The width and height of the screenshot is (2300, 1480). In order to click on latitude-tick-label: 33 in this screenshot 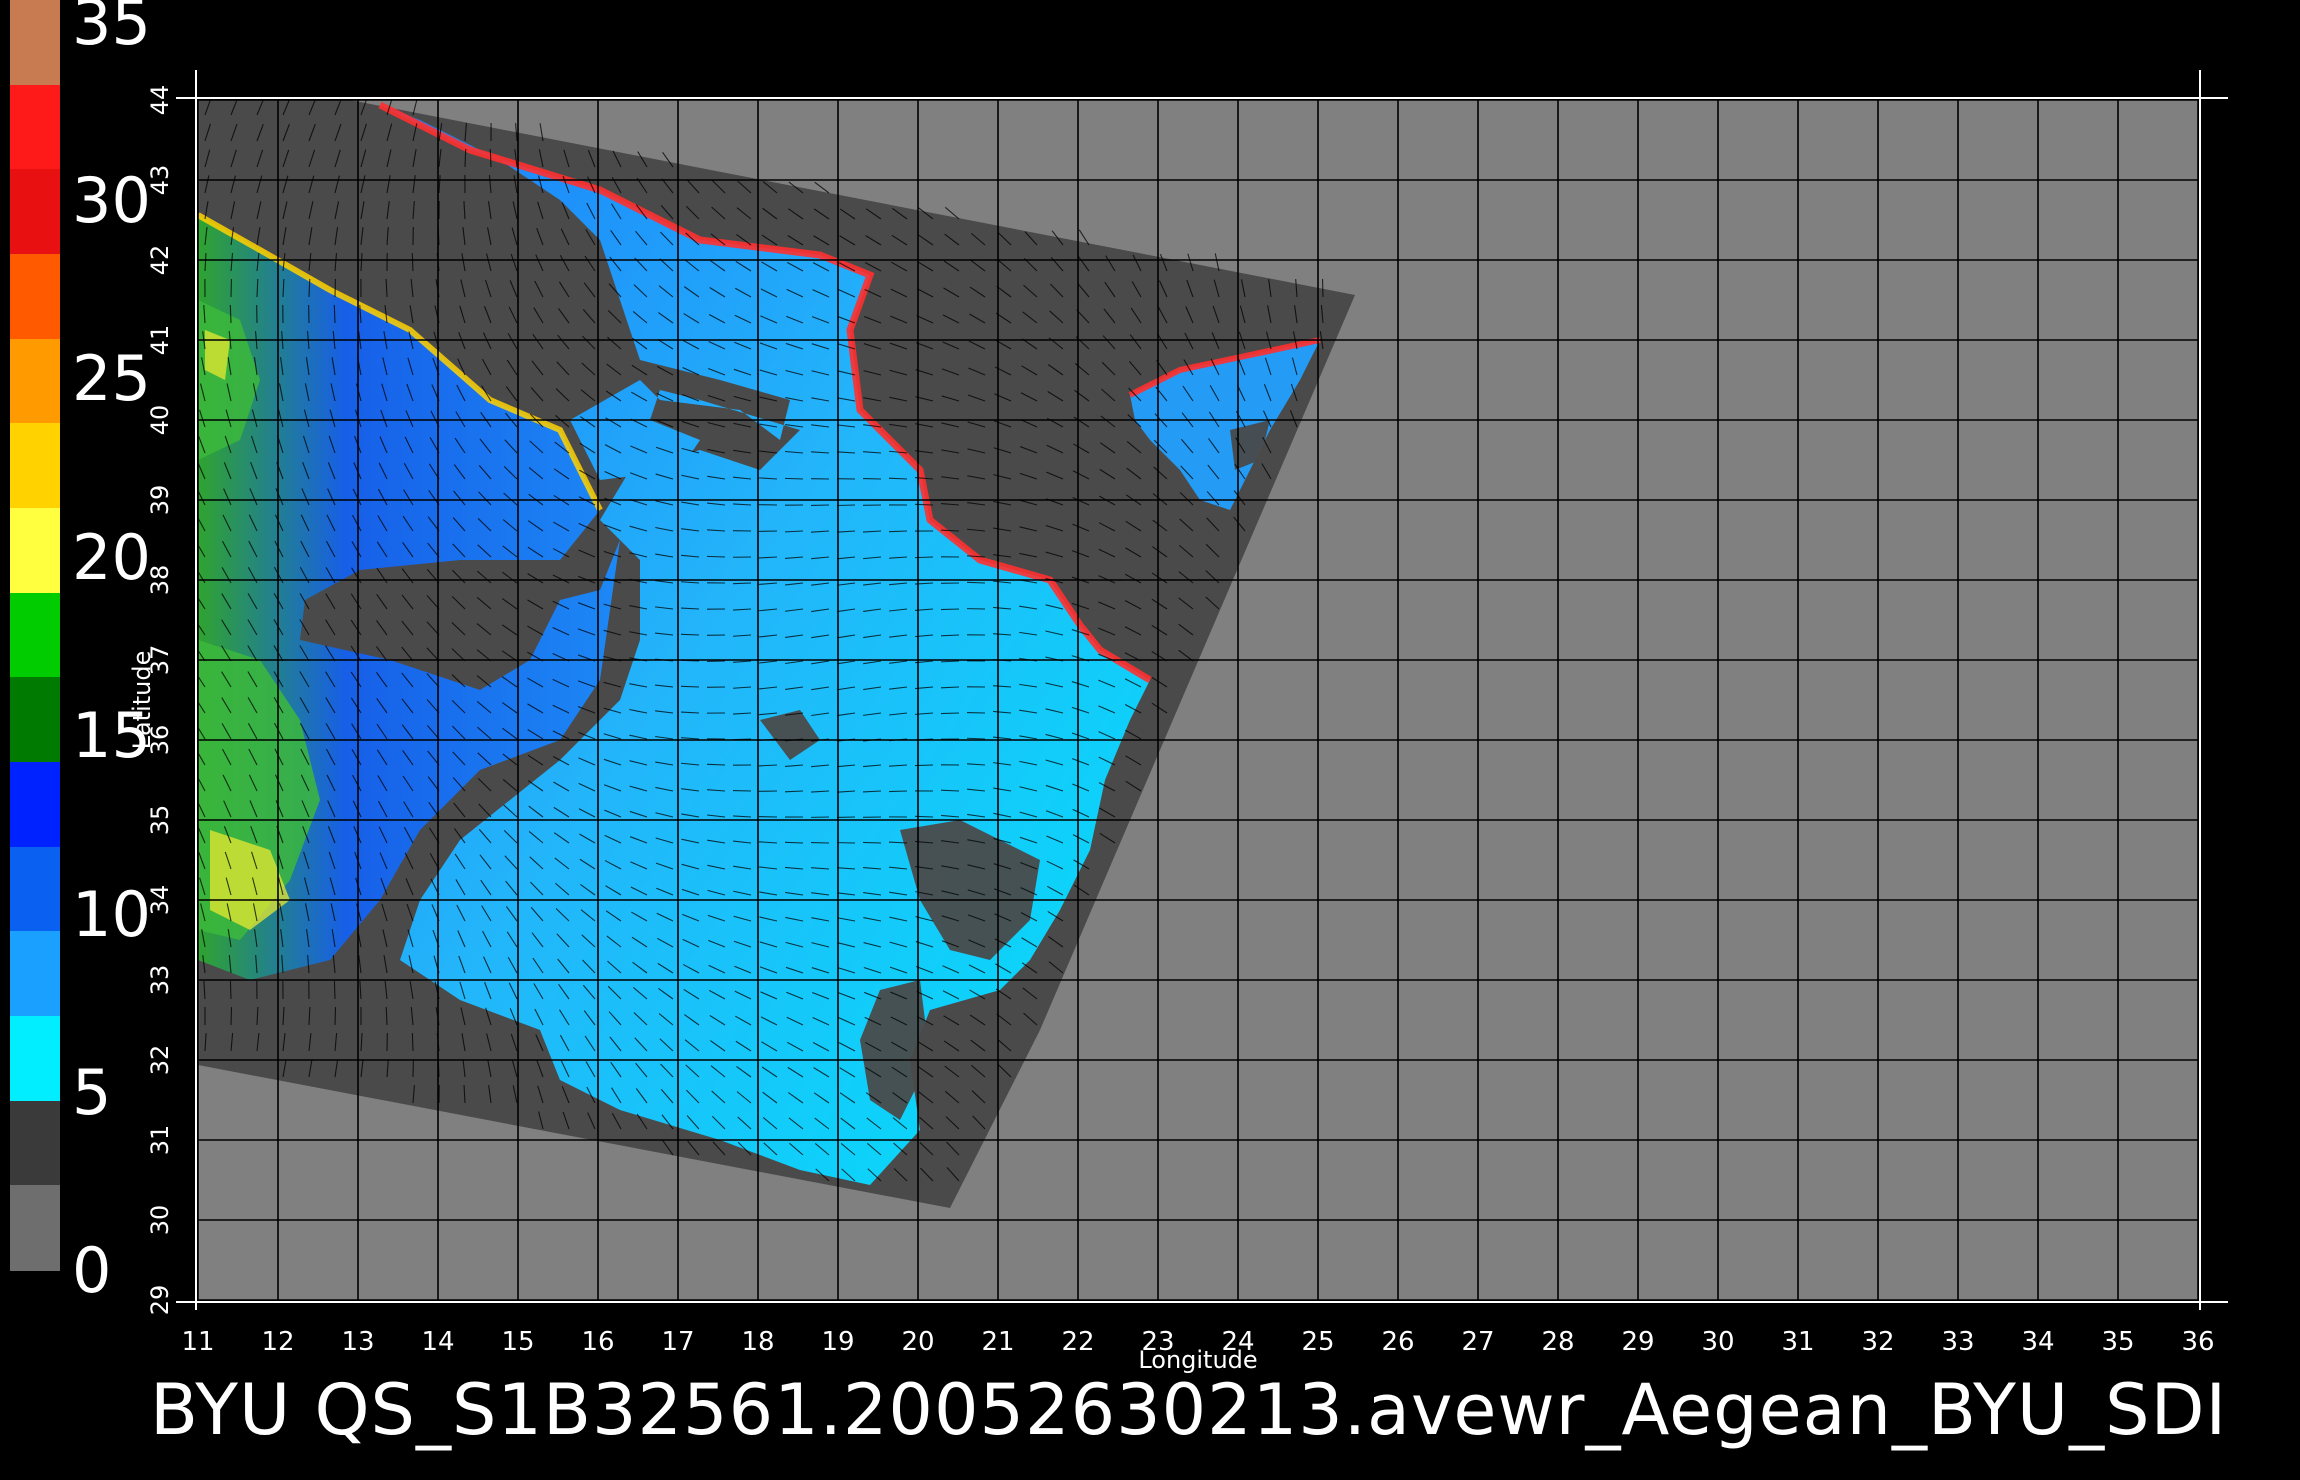, I will do `click(160, 980)`.